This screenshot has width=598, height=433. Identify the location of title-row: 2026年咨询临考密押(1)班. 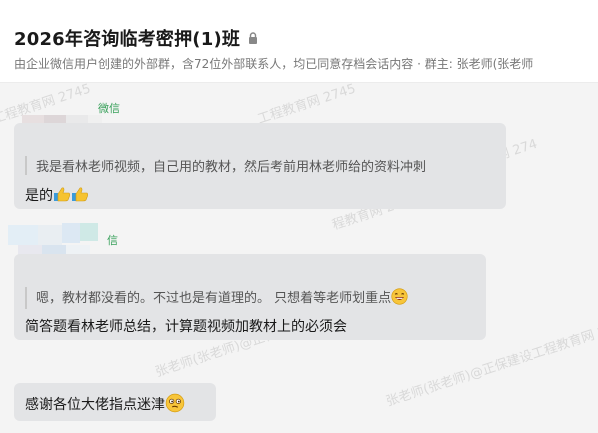
(136, 38).